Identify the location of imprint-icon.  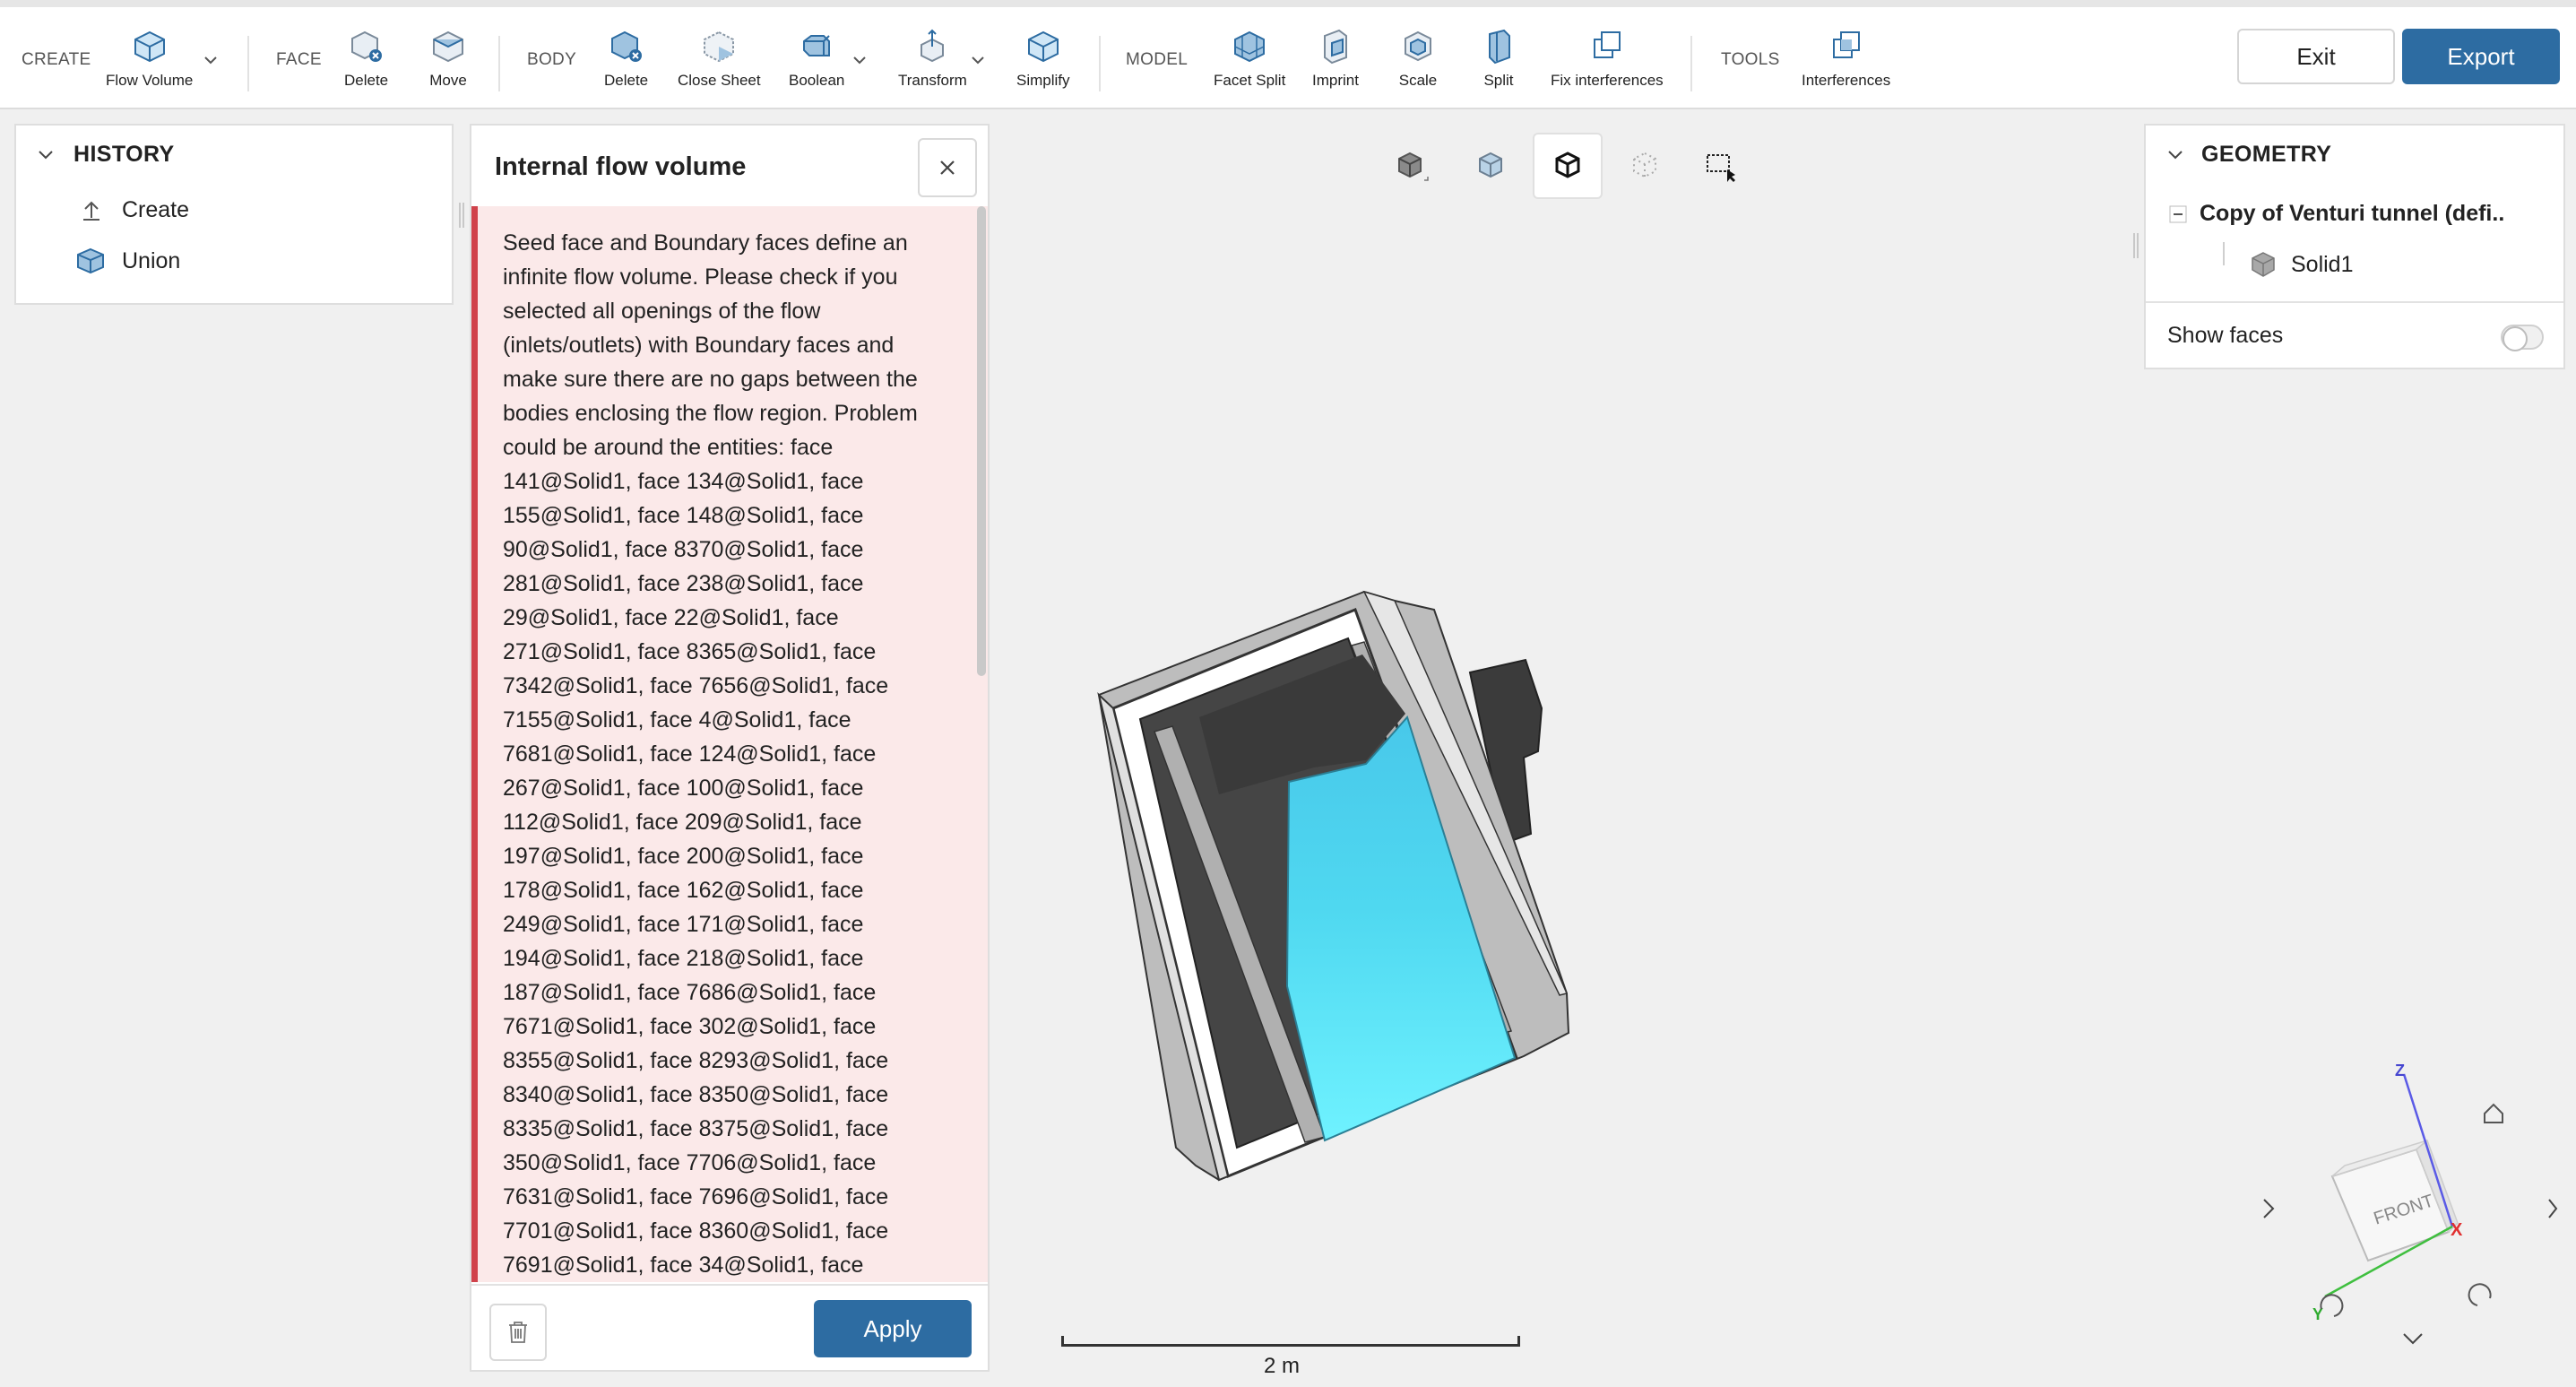
(1335, 47).